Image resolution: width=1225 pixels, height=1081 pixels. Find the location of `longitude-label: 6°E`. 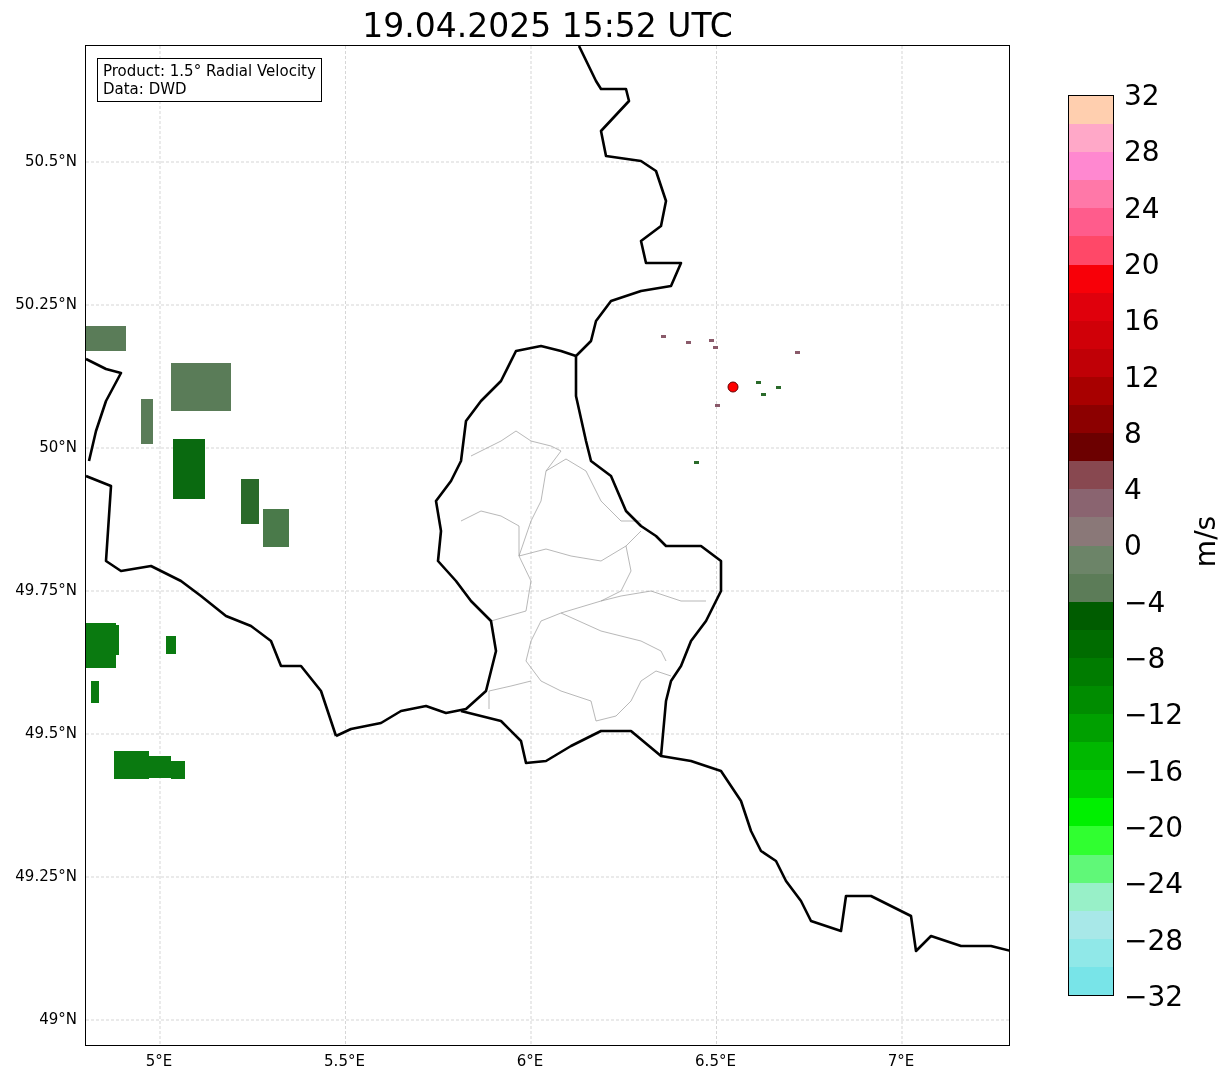

longitude-label: 6°E is located at coordinates (530, 1061).